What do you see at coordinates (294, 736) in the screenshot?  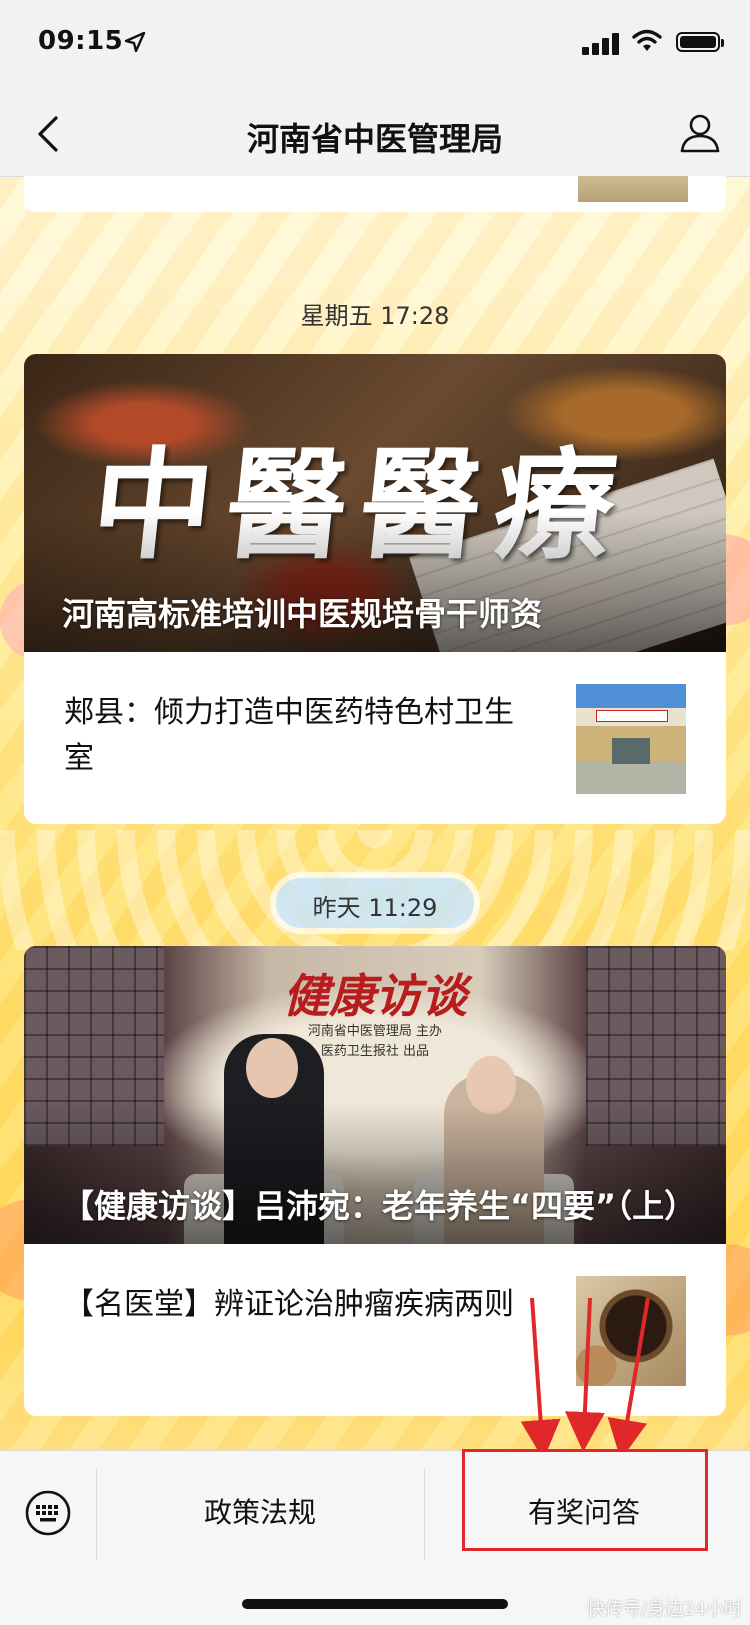 I see `list-item-title: 郏县：倾力打造中医药特色村卫生室` at bounding box center [294, 736].